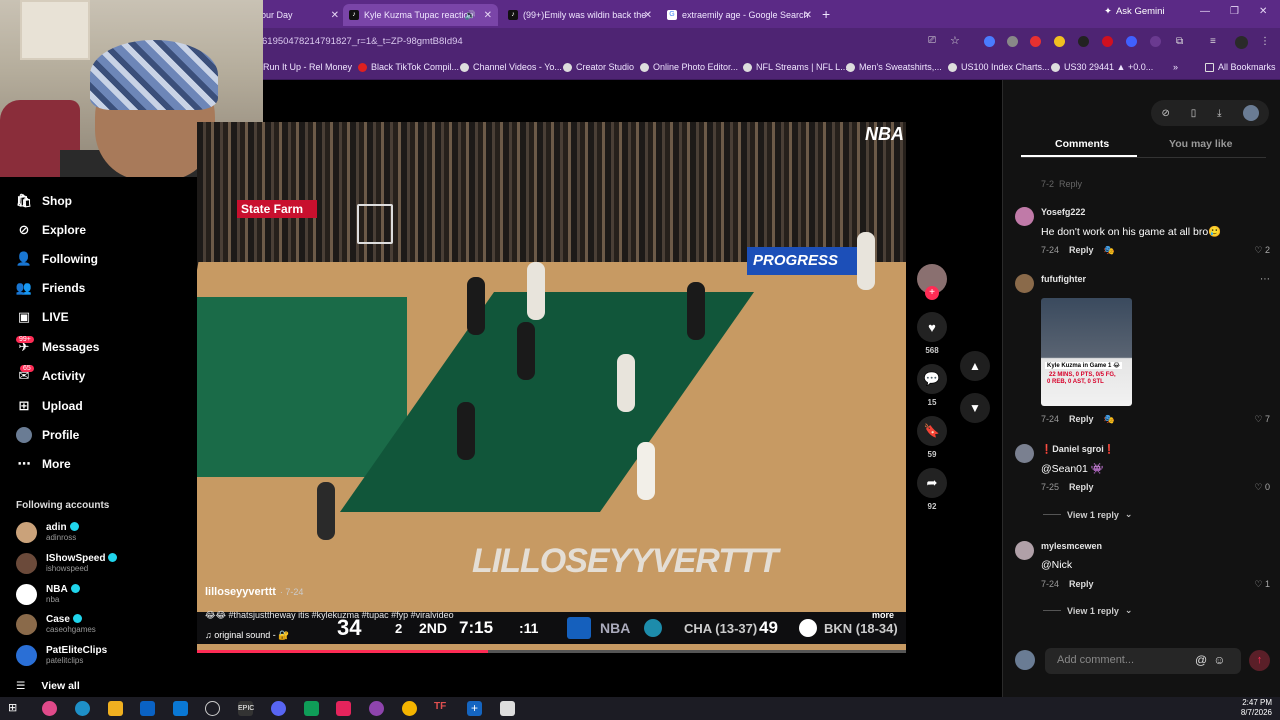 The width and height of the screenshot is (1280, 720). What do you see at coordinates (580, 15) in the screenshot?
I see `browser-tab: ♪ (99+)Emily was wildin back the ✕` at bounding box center [580, 15].